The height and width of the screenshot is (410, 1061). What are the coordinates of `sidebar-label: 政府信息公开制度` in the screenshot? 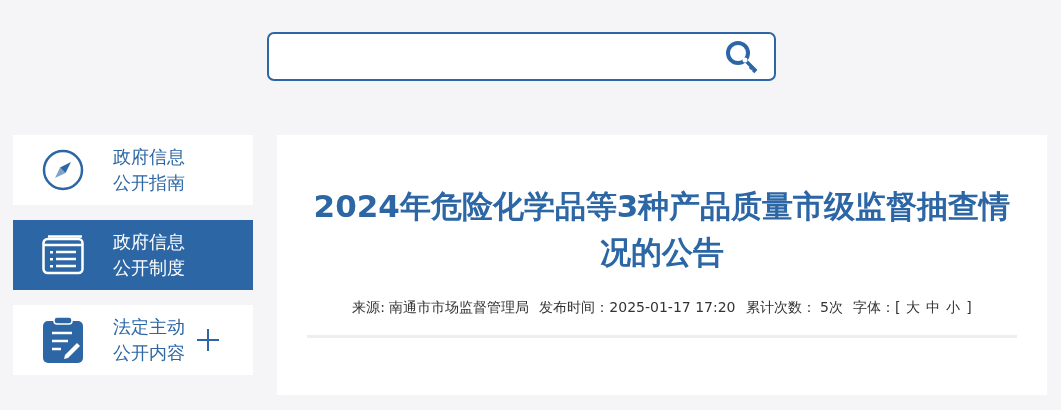 It's located at (149, 255).